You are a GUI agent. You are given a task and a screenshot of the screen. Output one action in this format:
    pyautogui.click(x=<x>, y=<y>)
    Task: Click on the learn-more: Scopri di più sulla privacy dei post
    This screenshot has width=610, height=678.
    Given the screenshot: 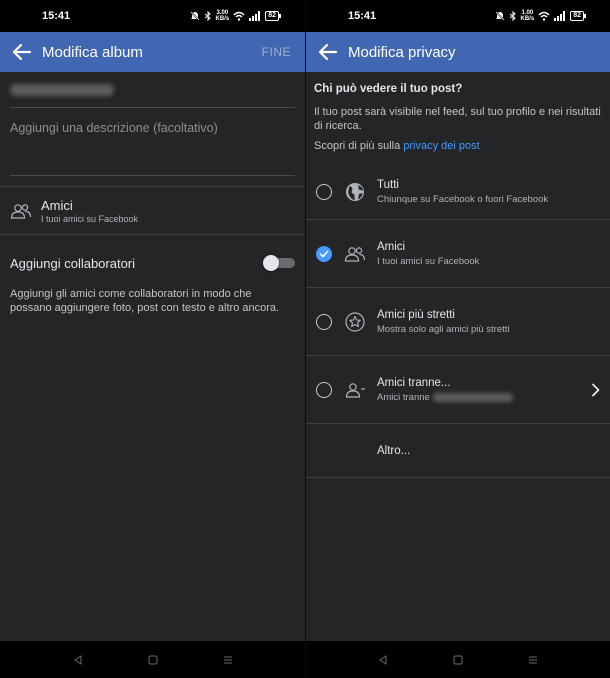 What is the action you would take?
    pyautogui.click(x=397, y=146)
    